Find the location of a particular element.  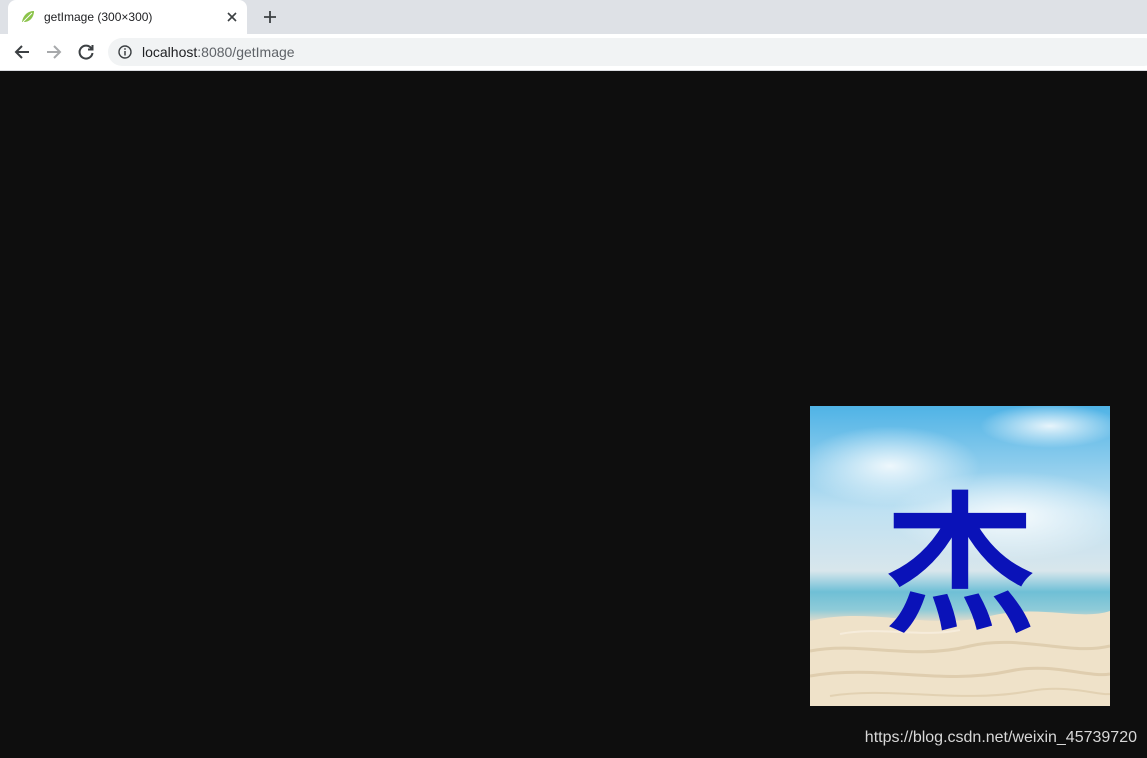

image-character: 杰 is located at coordinates (960, 567).